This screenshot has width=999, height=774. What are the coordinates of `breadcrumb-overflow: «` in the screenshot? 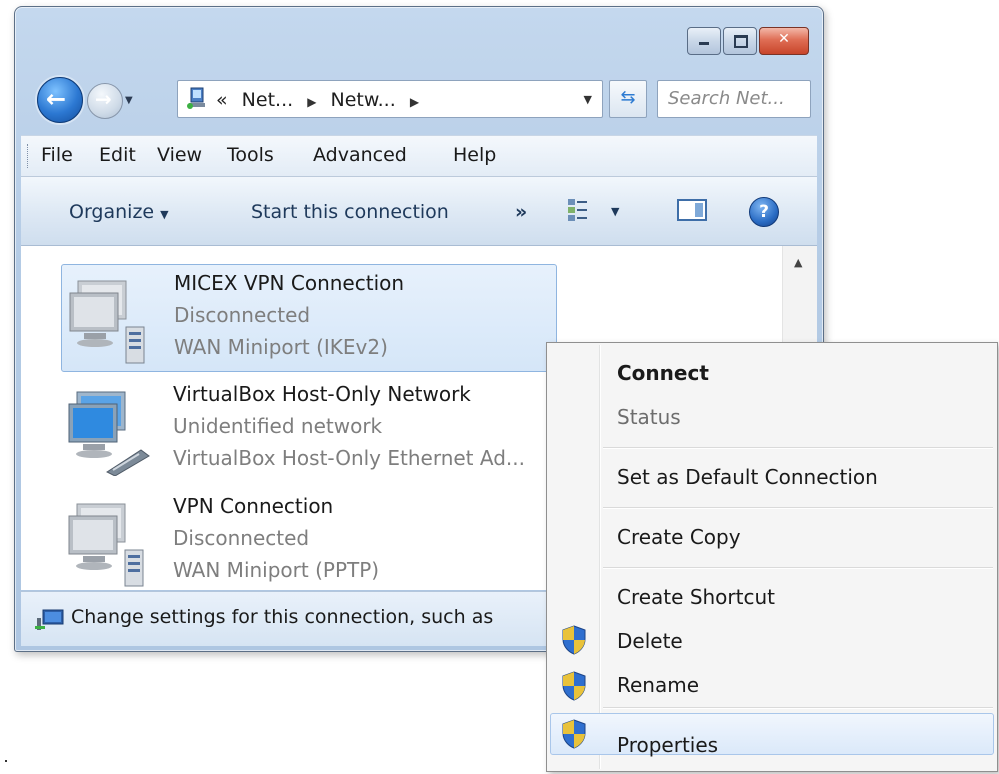 It's located at (222, 100).